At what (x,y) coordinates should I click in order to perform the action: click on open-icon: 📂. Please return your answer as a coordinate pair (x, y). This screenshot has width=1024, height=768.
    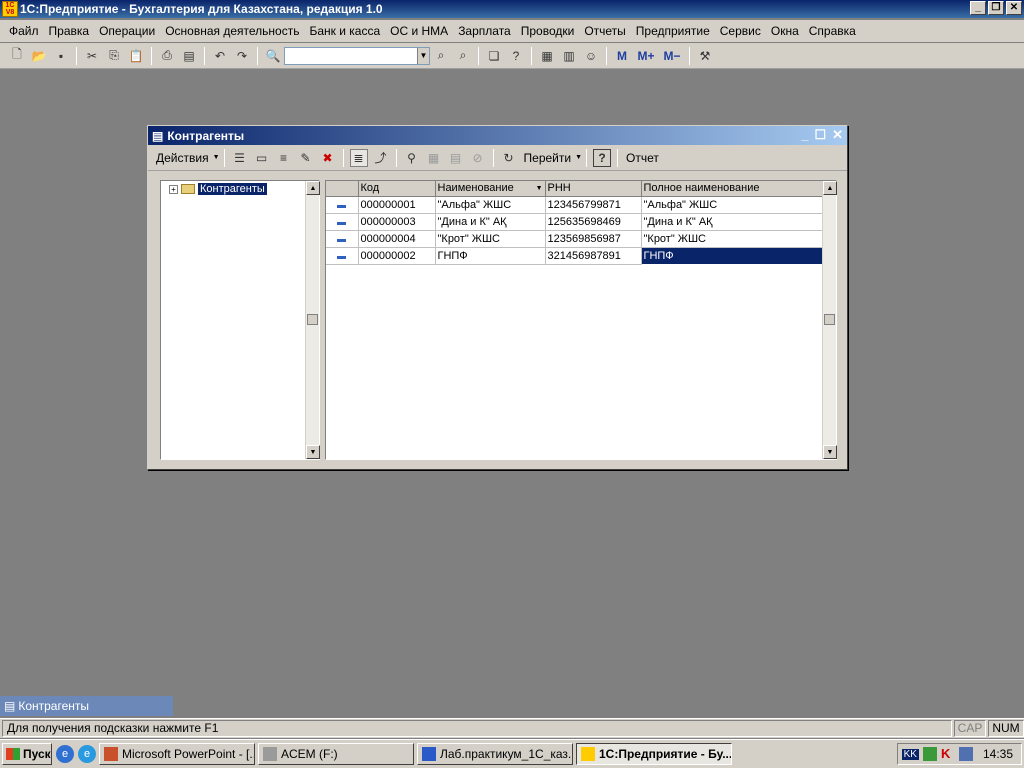
    Looking at the image, I should click on (39, 56).